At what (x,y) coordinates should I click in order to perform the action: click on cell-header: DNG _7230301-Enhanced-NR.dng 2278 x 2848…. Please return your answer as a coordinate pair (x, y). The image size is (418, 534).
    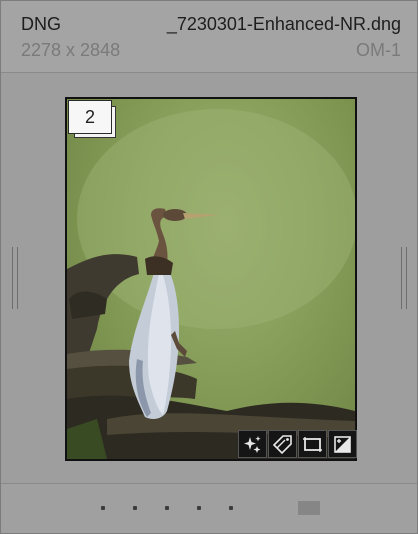
    Looking at the image, I should click on (209, 37).